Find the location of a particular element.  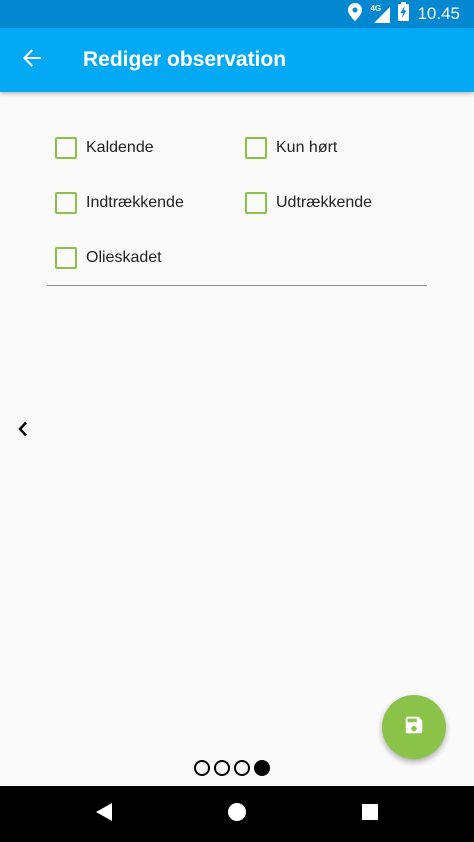

nav-recents-button is located at coordinates (370, 814).